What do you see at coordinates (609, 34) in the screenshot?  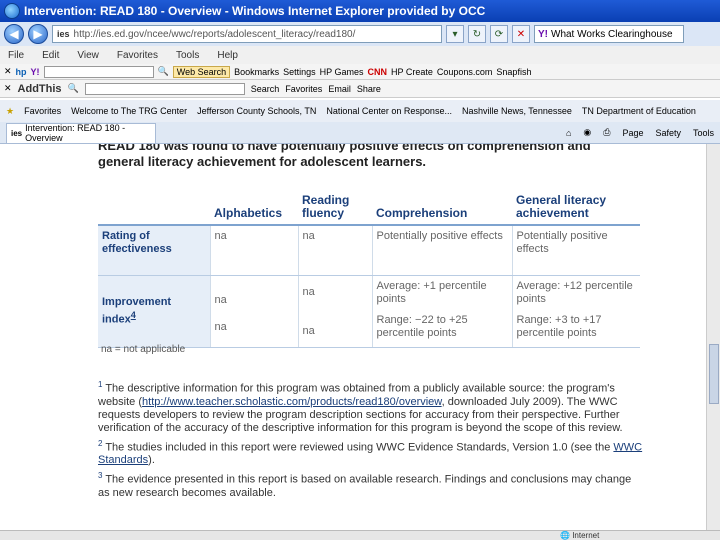 I see `browser-search-input: Y! What Works Clearinghouse` at bounding box center [609, 34].